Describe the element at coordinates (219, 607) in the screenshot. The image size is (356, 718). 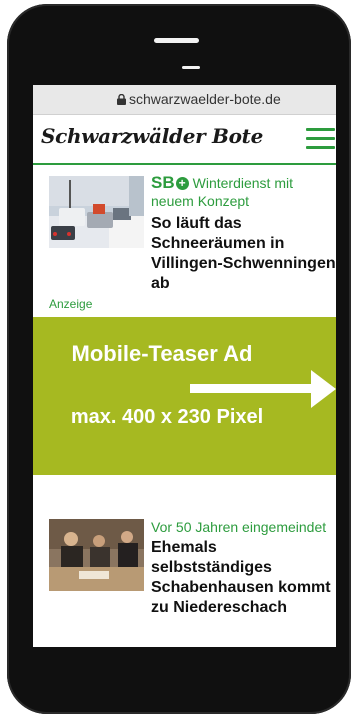
I see `headline-line: zu Niedereschach` at that location.